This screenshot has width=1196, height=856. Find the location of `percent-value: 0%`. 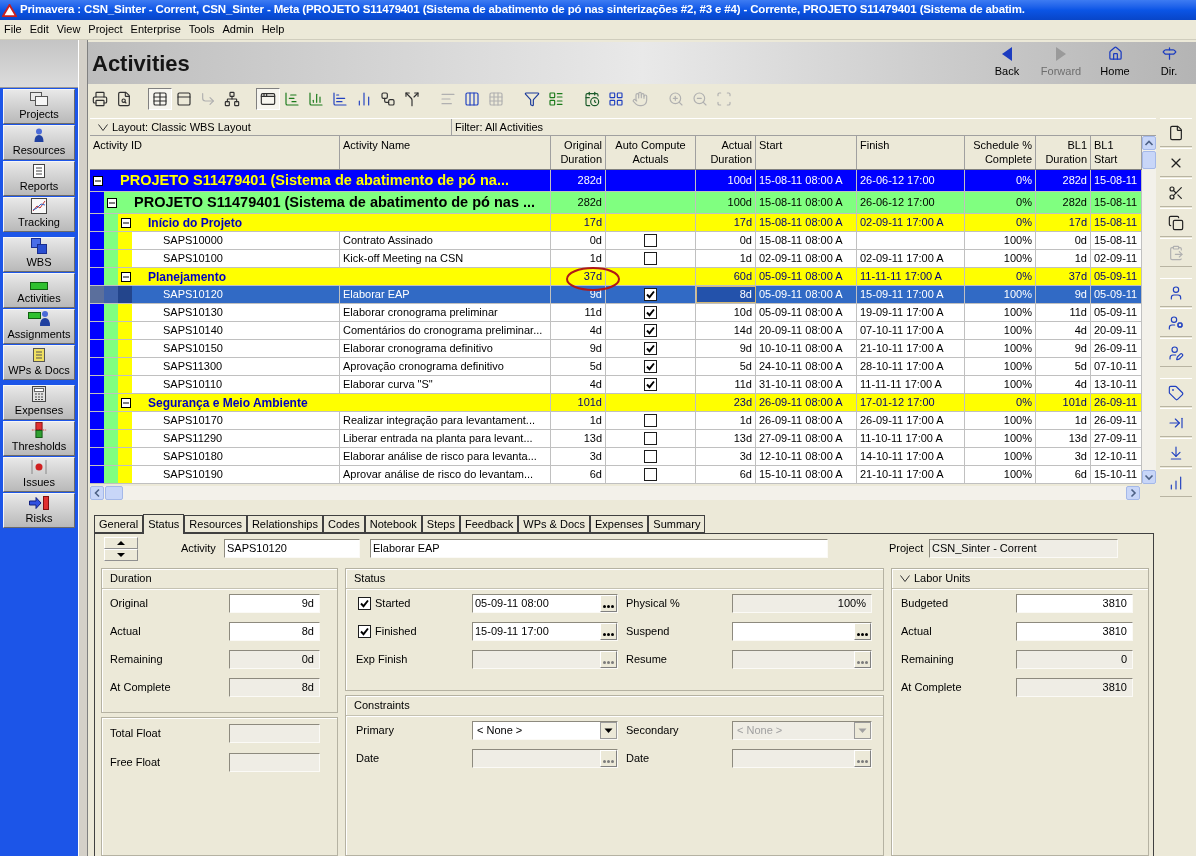

percent-value: 0% is located at coordinates (1024, 181).